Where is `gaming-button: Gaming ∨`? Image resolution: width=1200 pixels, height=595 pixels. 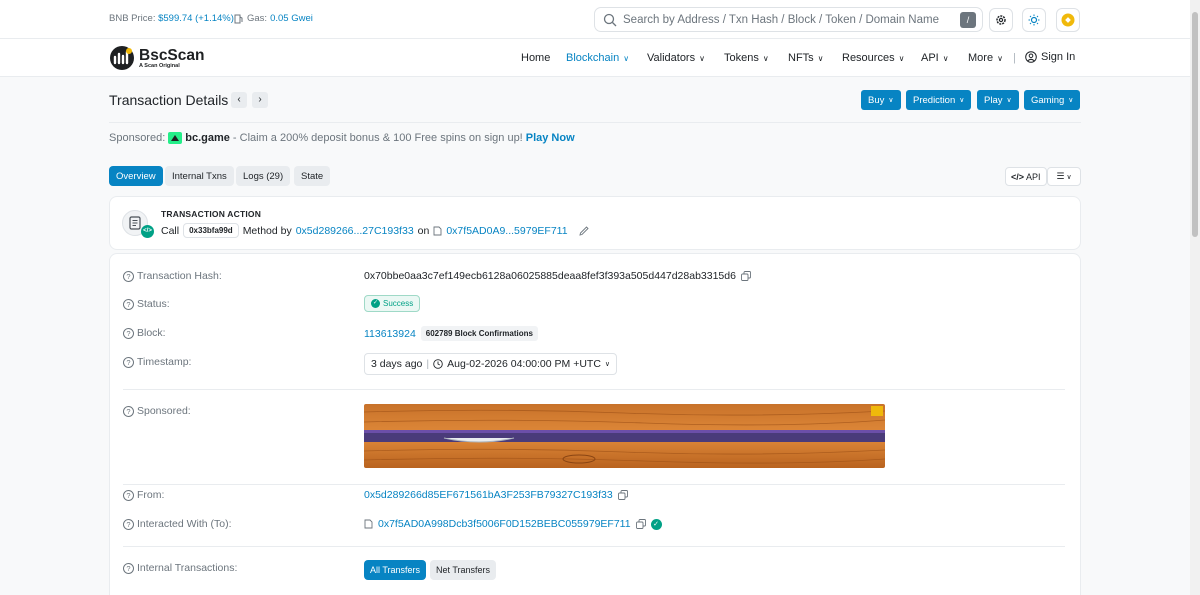
gaming-button: Gaming ∨ is located at coordinates (1052, 100).